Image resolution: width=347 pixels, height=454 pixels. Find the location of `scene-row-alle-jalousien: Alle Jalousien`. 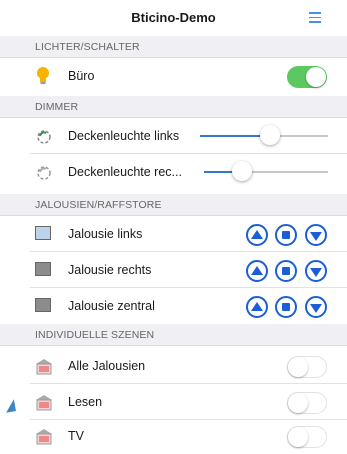

scene-row-alle-jalousien: Alle Jalousien is located at coordinates (173, 366).